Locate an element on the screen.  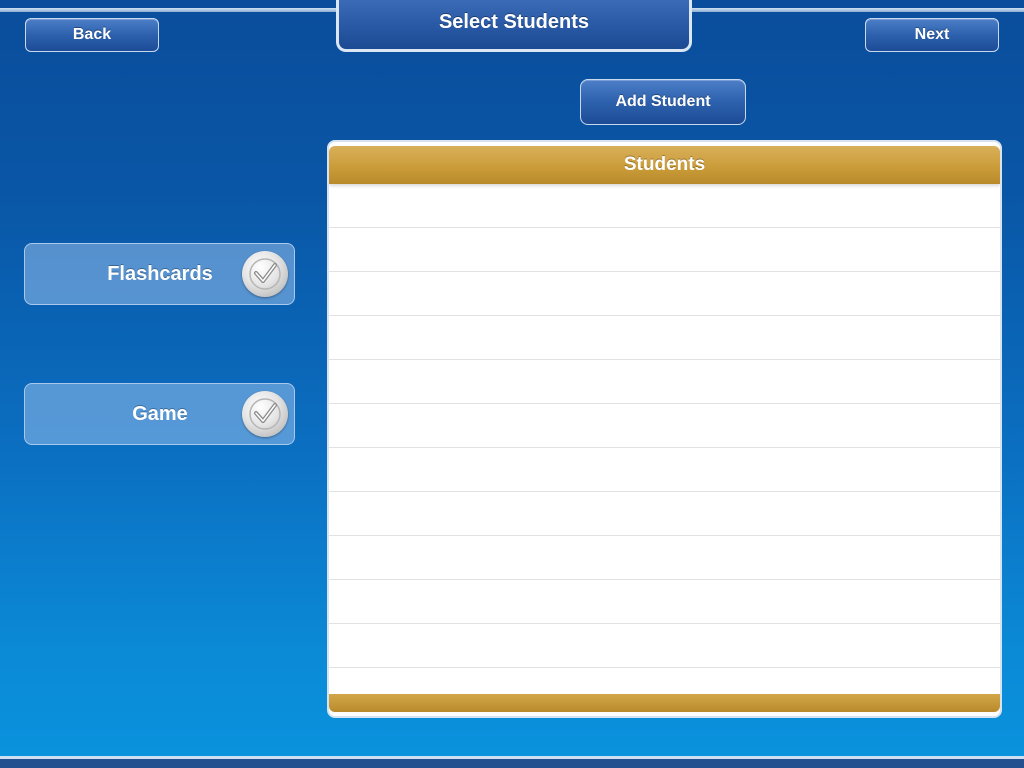
next-button: Next is located at coordinates (932, 35).